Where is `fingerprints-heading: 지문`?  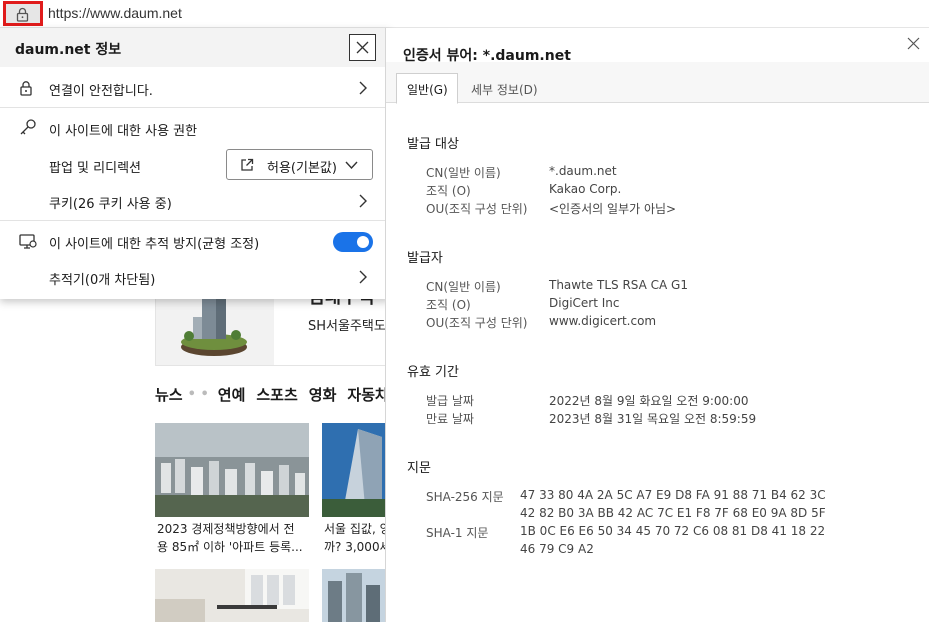 fingerprints-heading: 지문 is located at coordinates (419, 468).